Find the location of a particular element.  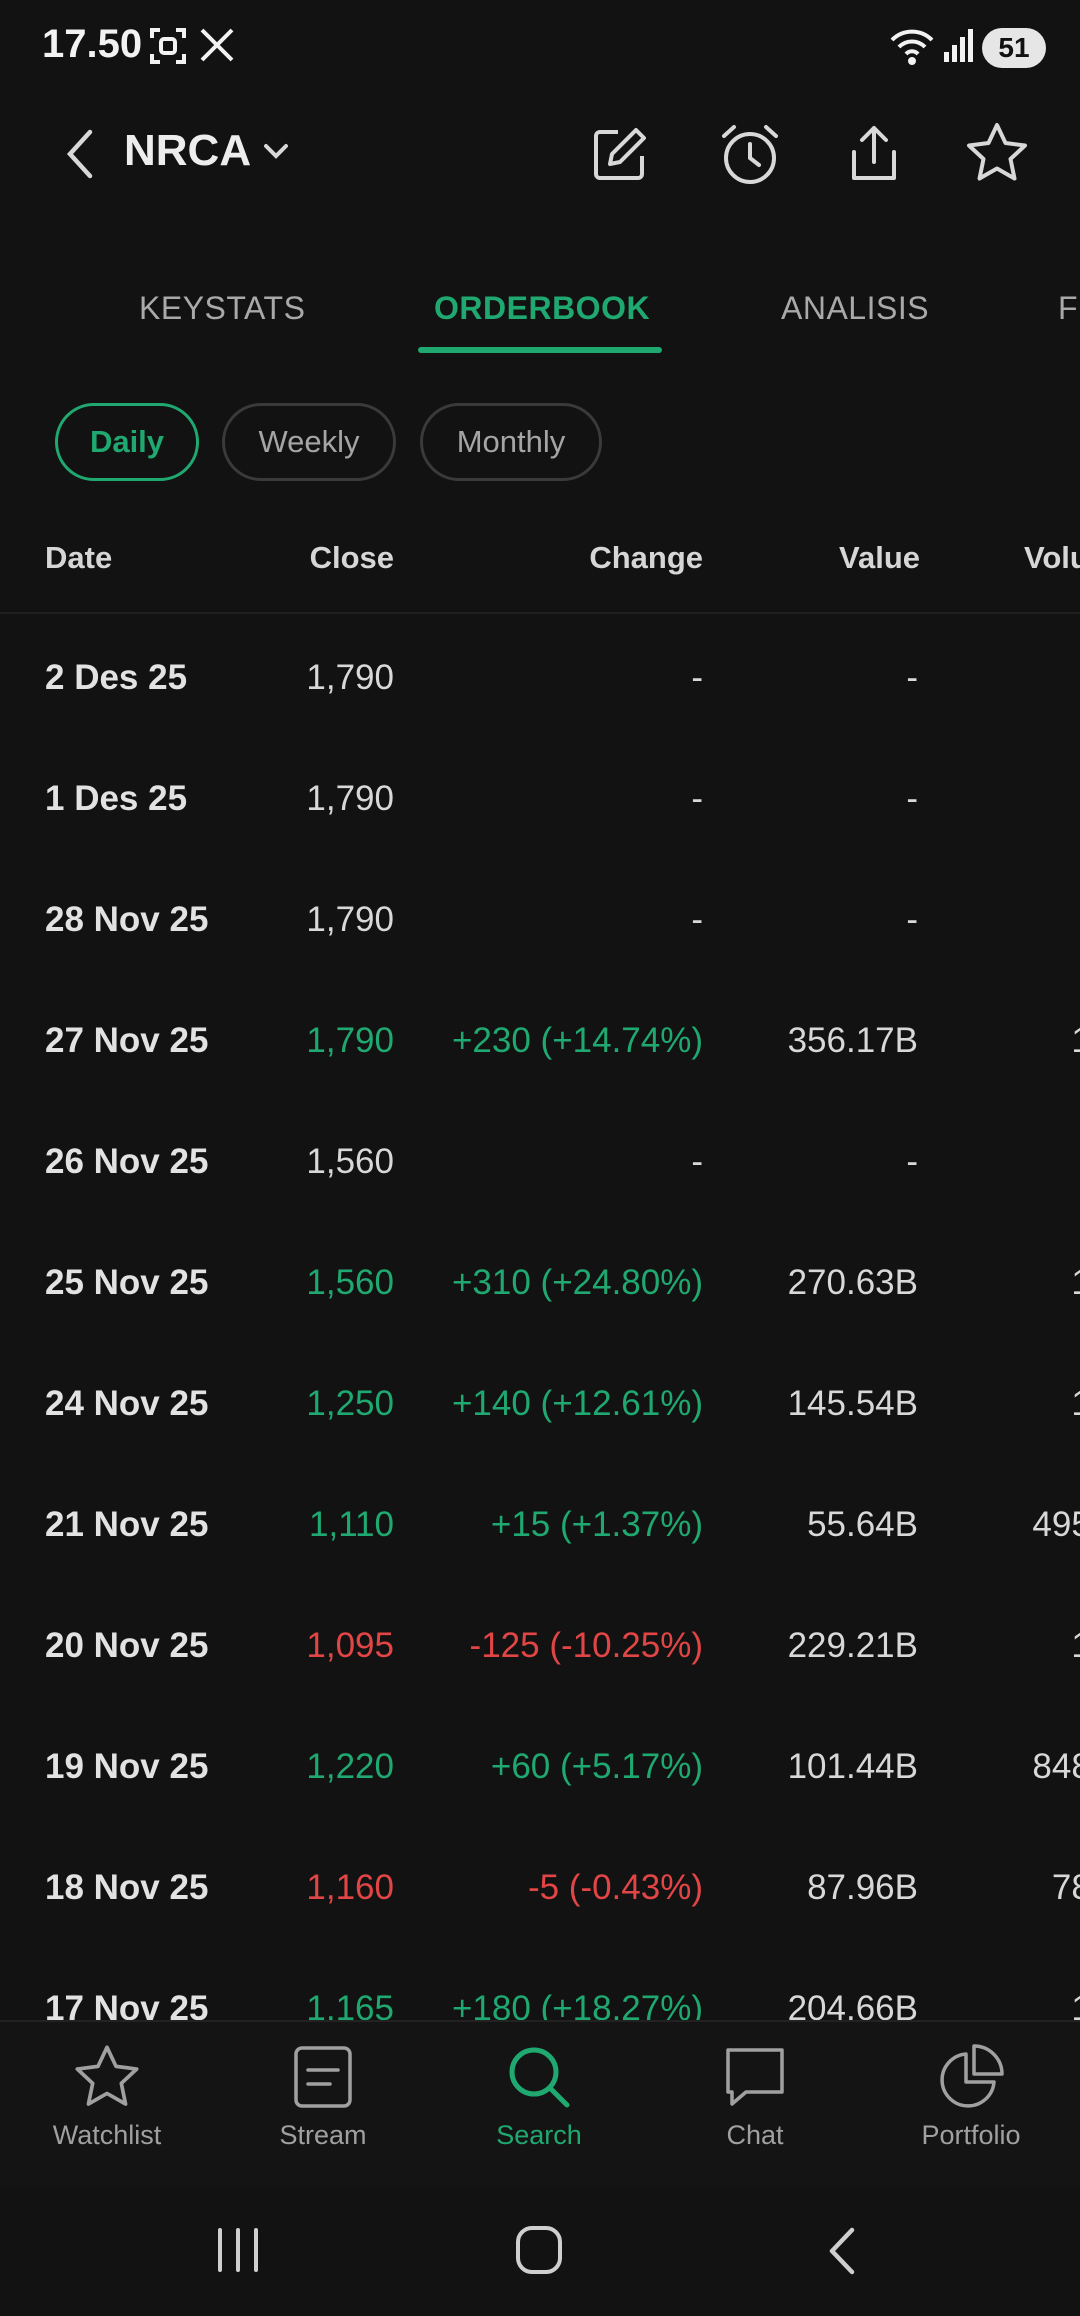

nav-watchlist-label: Watchlist is located at coordinates (107, 2135).